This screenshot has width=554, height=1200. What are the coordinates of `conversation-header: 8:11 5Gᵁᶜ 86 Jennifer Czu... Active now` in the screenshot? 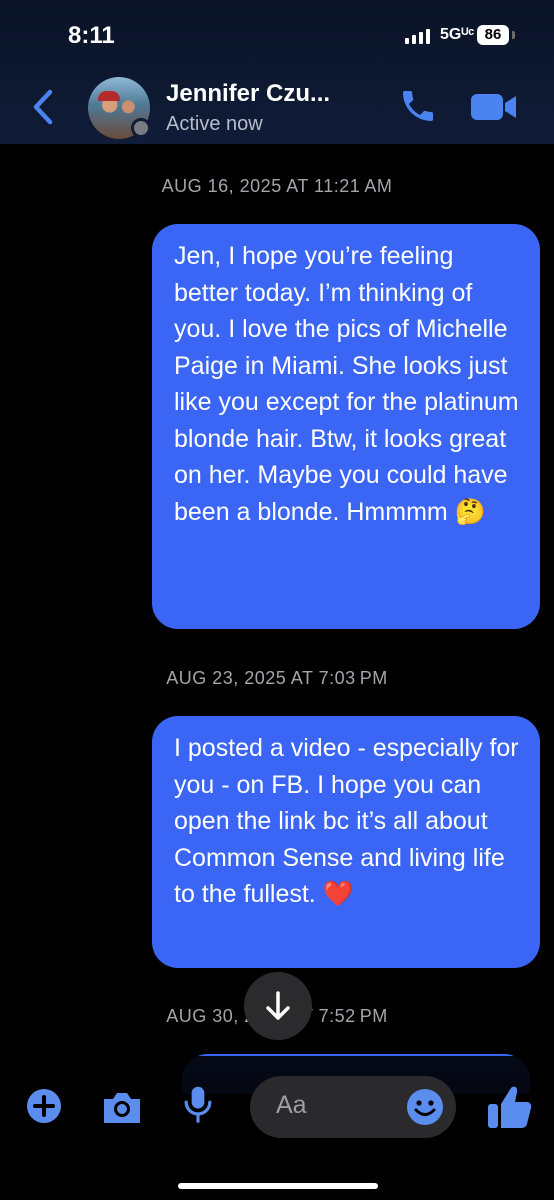 It's located at (277, 72).